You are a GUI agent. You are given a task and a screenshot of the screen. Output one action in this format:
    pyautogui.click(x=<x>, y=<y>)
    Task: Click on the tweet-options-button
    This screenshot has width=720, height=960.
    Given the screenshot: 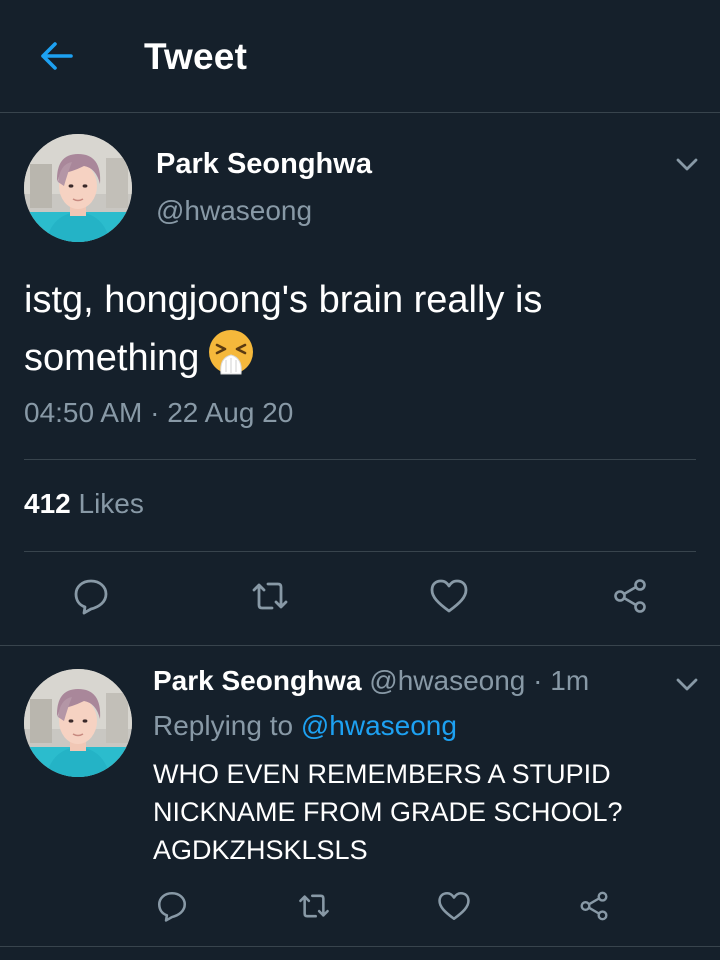 What is the action you would take?
    pyautogui.click(x=687, y=164)
    